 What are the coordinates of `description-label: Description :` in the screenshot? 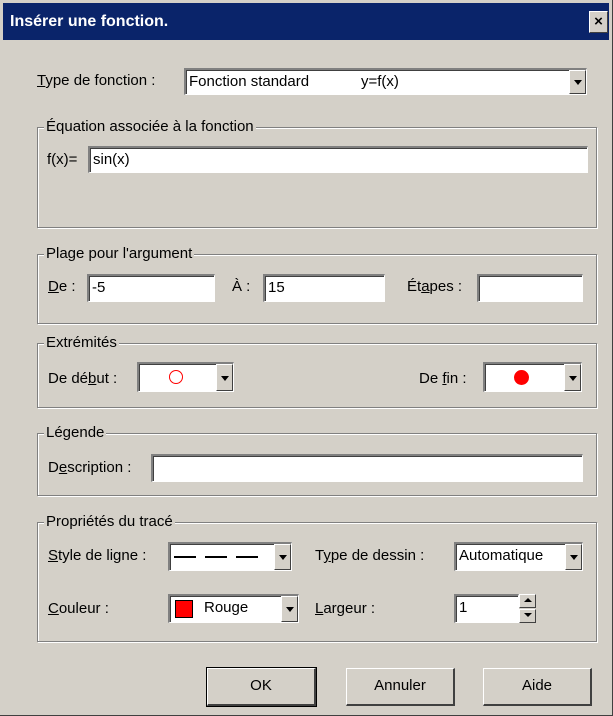 It's located at (90, 467).